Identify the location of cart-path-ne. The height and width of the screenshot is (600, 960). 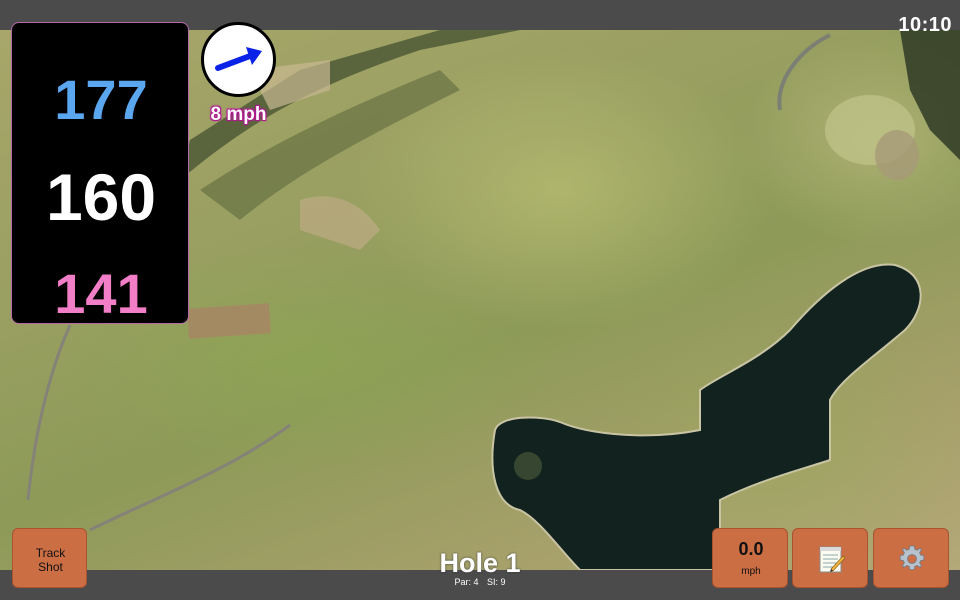
(804, 72).